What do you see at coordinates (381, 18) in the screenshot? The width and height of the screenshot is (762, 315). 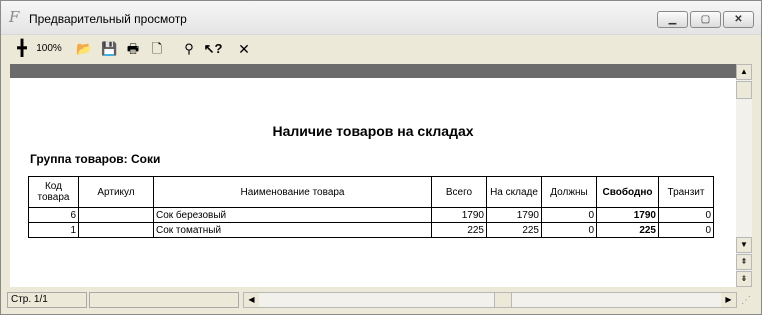 I see `title-bar: F Предварительный просмотр ▁ ▢ ✕` at bounding box center [381, 18].